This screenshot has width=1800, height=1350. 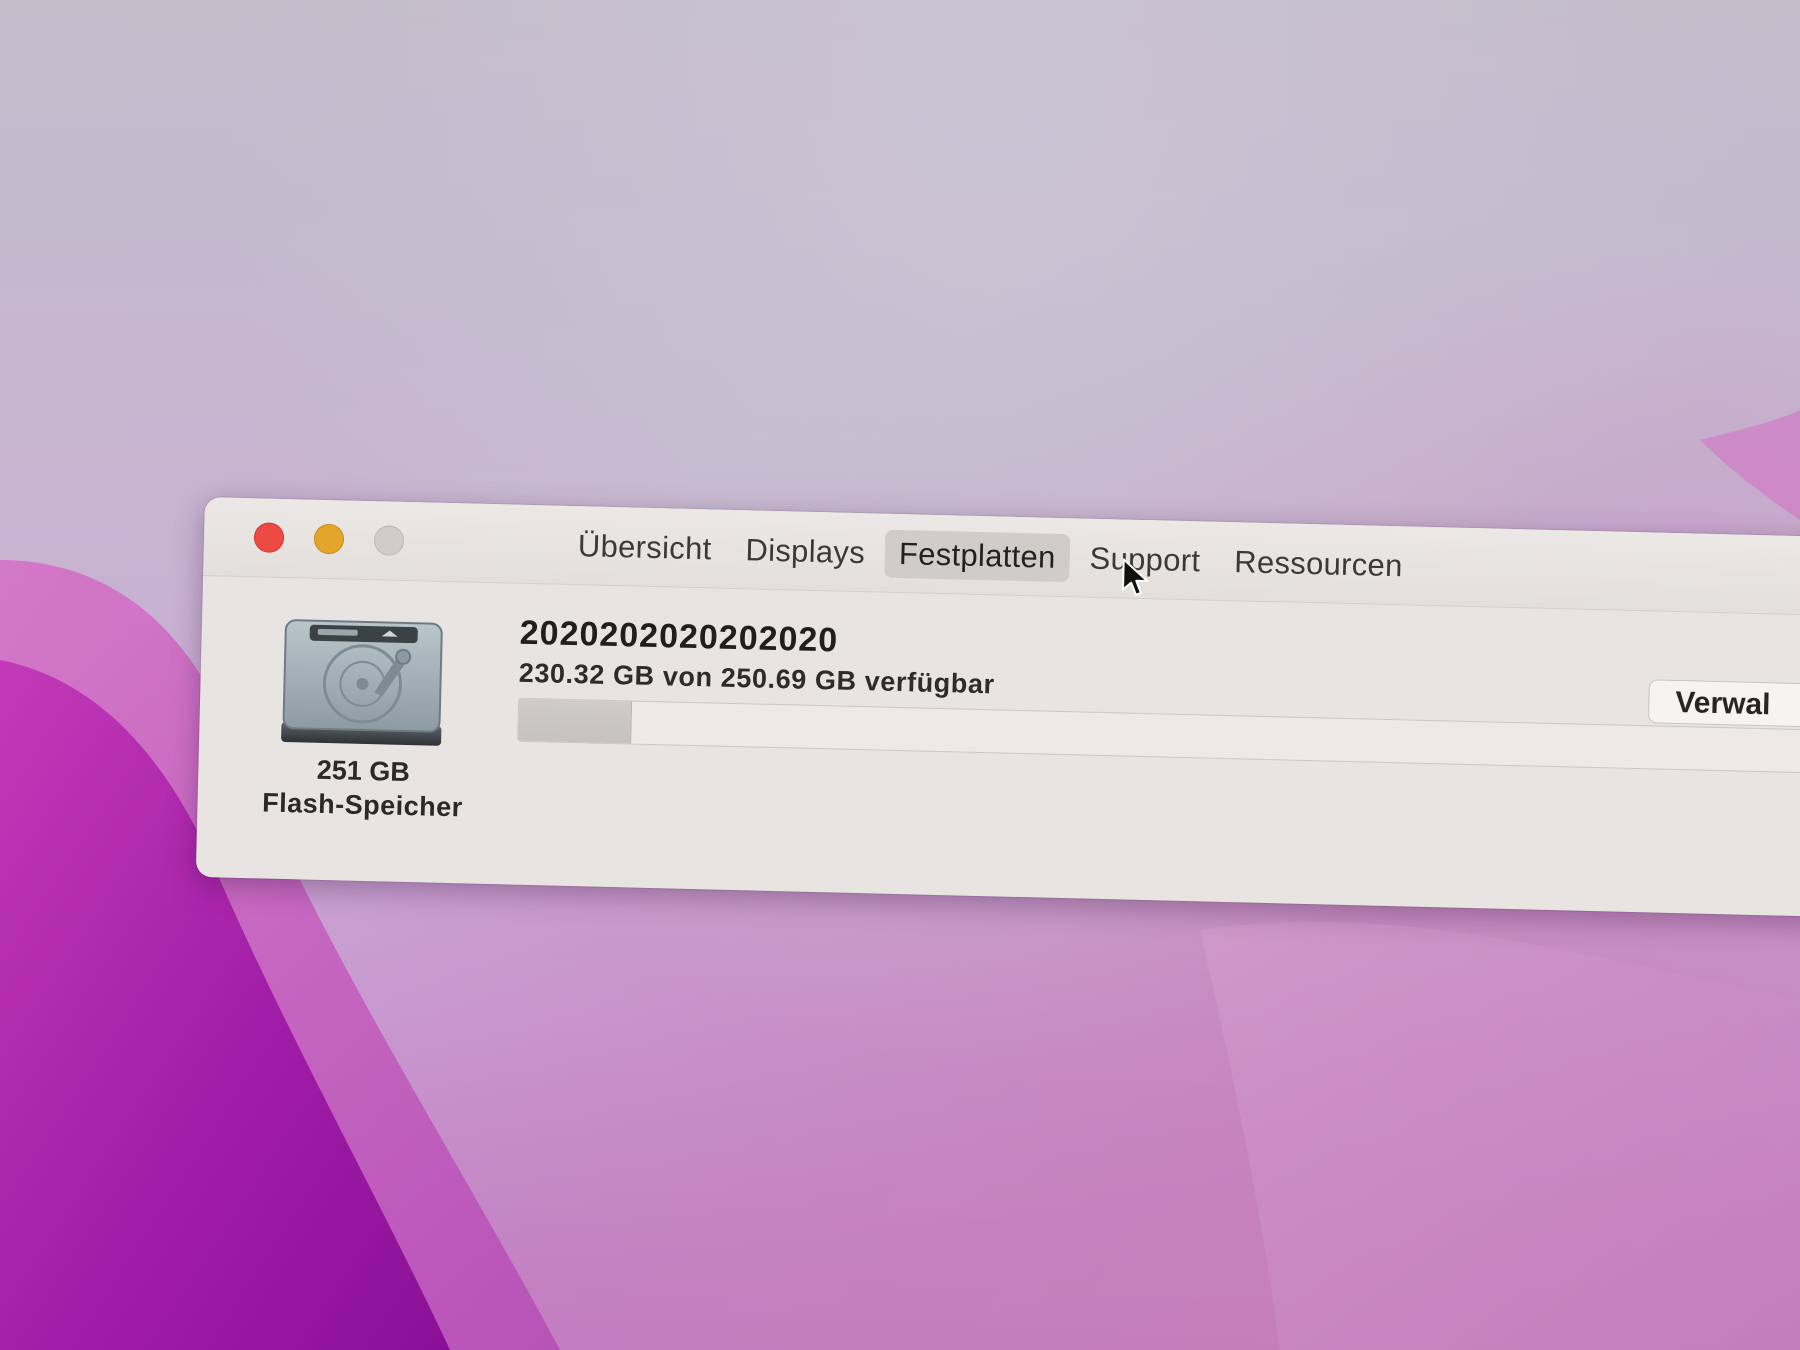 What do you see at coordinates (269, 537) in the screenshot?
I see `close-window-button` at bounding box center [269, 537].